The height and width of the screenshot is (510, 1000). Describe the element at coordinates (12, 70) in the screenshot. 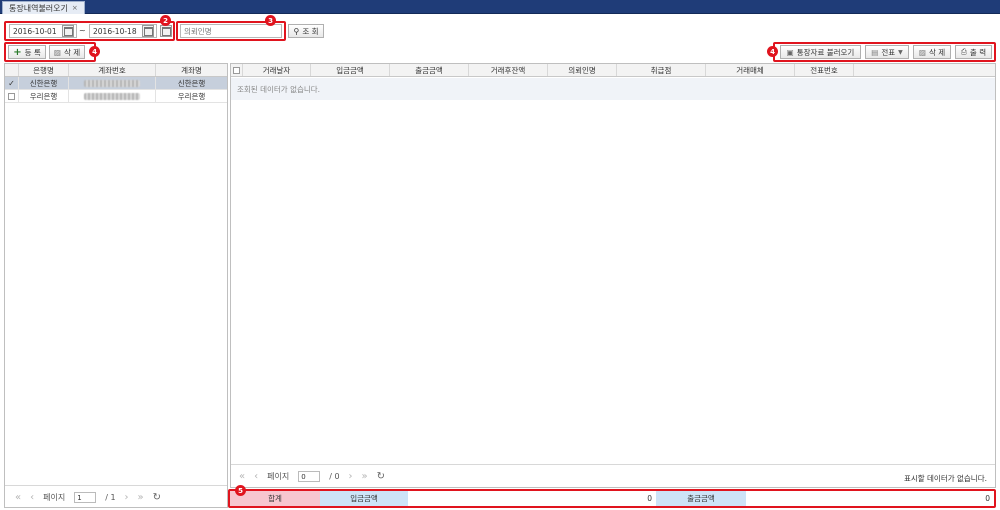

I see `header-check-cell` at that location.